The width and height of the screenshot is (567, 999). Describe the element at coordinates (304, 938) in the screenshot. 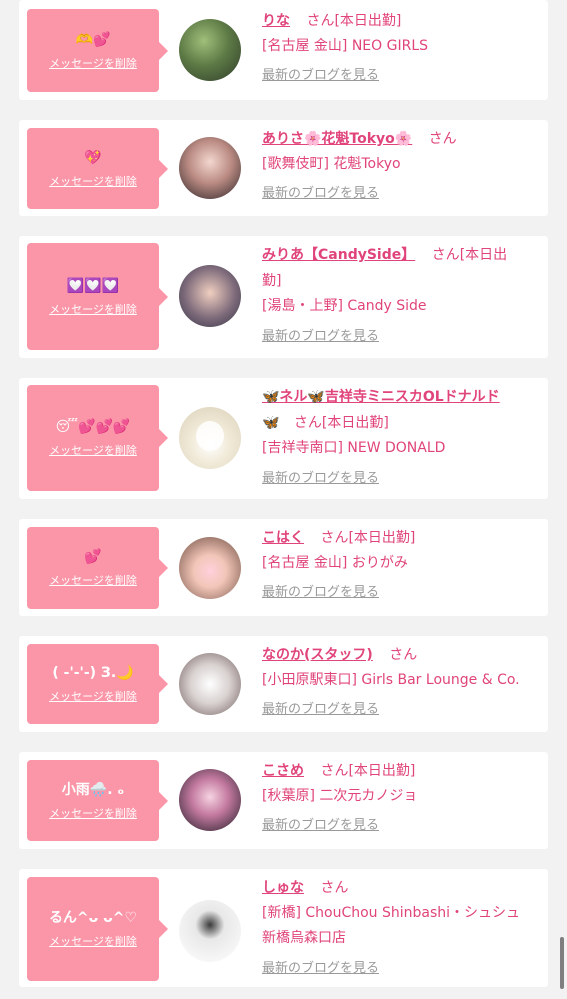

I see `shop-name-continued: 新橋烏森口店` at that location.